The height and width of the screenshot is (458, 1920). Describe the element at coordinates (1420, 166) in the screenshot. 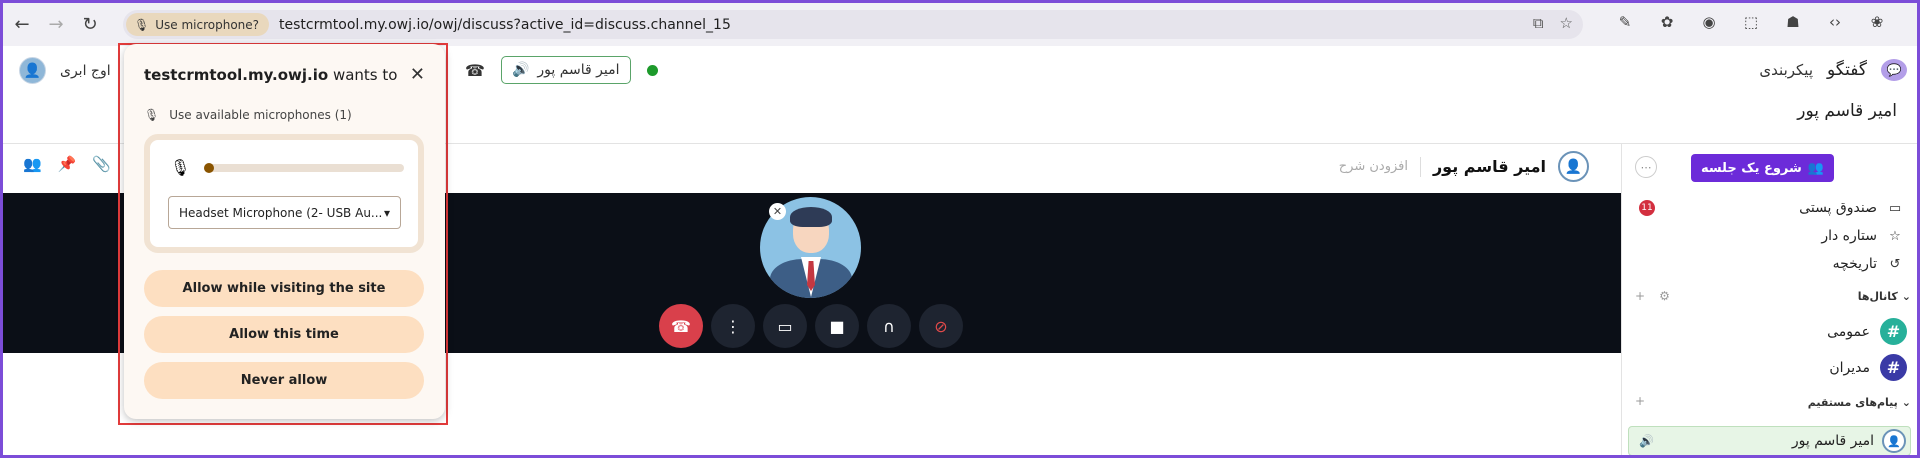

I see `divider` at that location.